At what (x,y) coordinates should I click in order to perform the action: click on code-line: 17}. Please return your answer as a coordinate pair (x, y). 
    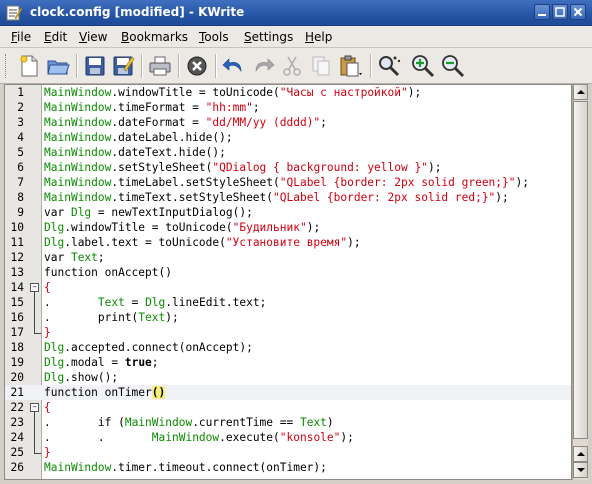
    Looking at the image, I should click on (288, 332).